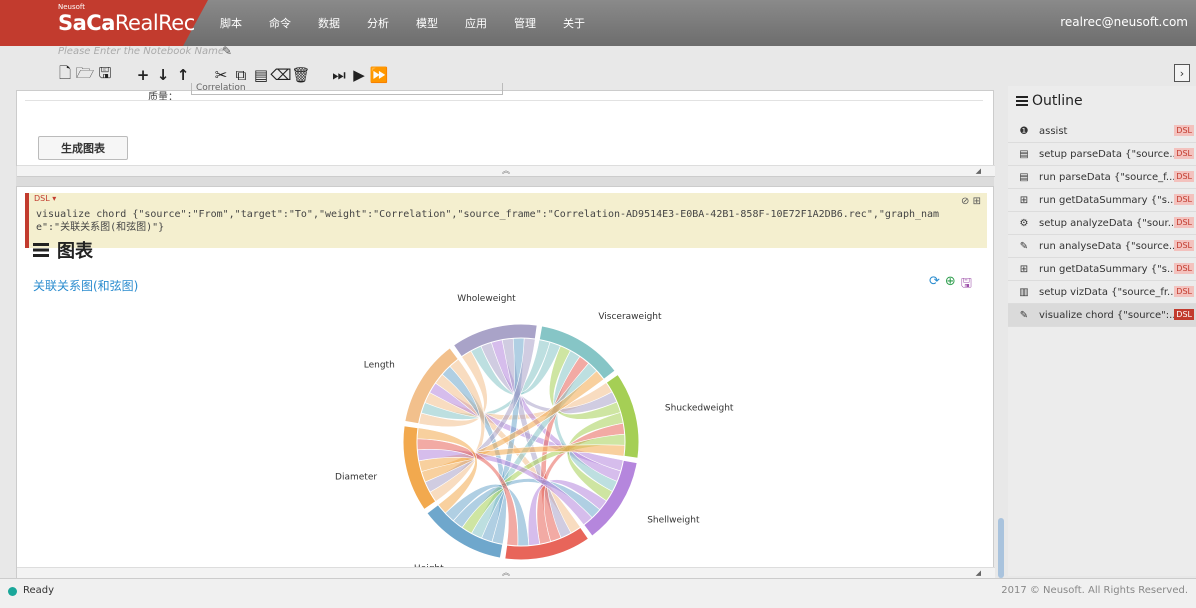 The width and height of the screenshot is (1196, 608). What do you see at coordinates (505, 130) in the screenshot?
I see `notebook-cell-form: 质量： Correlation 生成图表 ︽ ◢` at bounding box center [505, 130].